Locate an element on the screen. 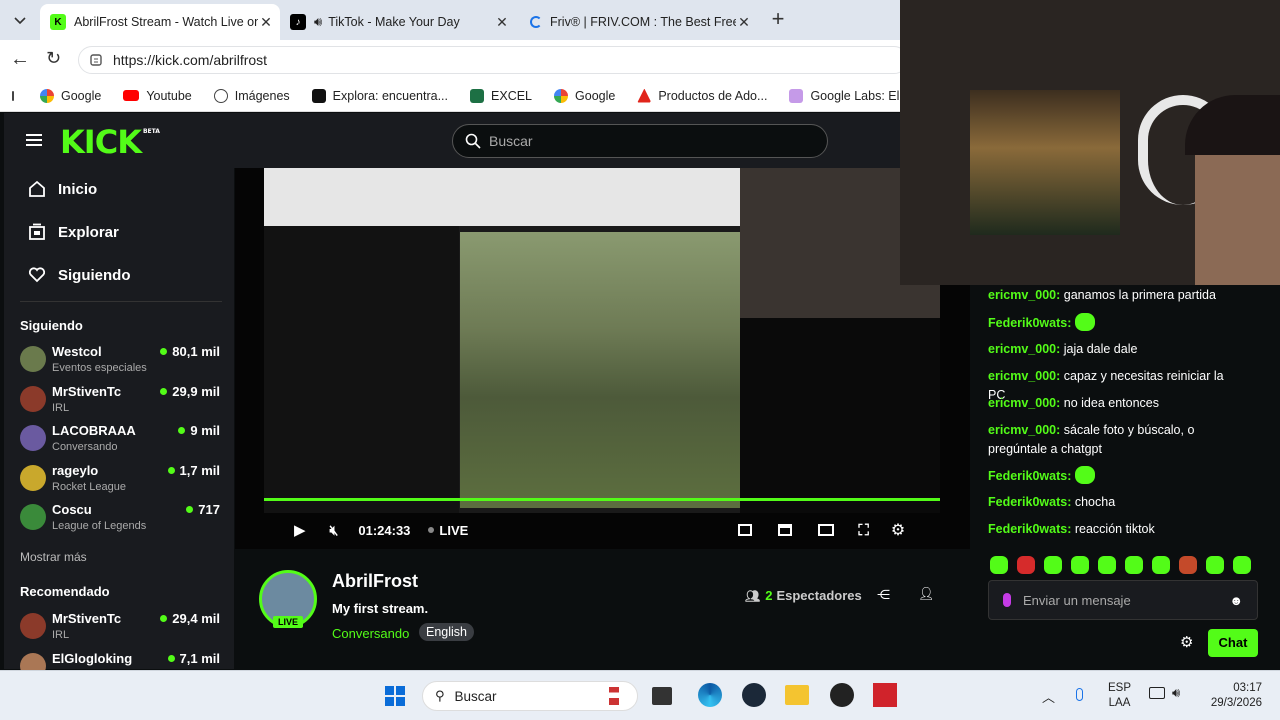  chat-input: Enviar un mensaje ☻ is located at coordinates (1123, 600).